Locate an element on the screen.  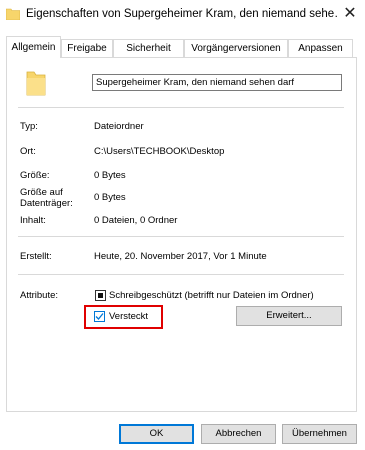
folder-name-field is located at coordinates (217, 82).